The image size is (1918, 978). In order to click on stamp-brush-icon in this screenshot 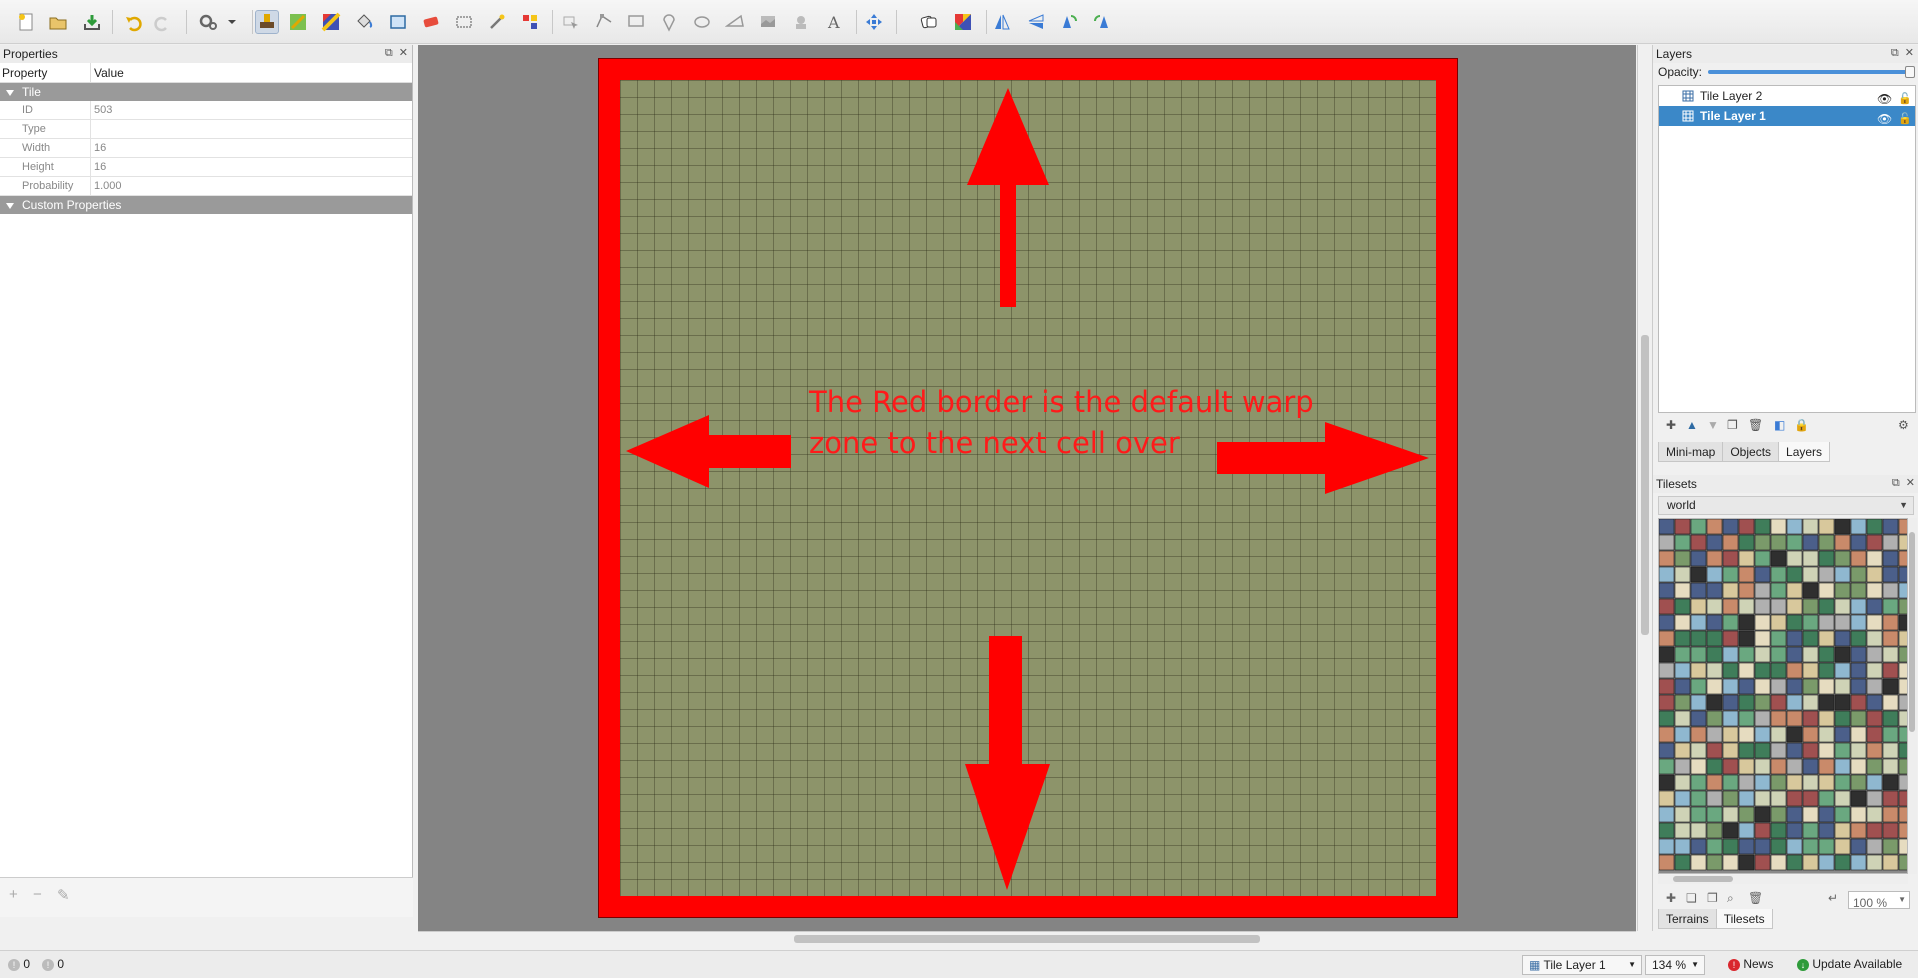, I will do `click(267, 22)`.